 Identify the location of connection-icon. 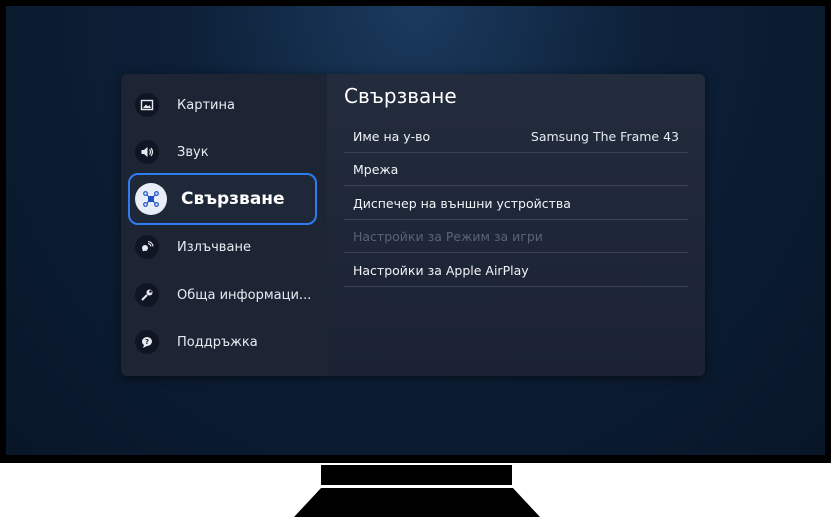
(151, 199).